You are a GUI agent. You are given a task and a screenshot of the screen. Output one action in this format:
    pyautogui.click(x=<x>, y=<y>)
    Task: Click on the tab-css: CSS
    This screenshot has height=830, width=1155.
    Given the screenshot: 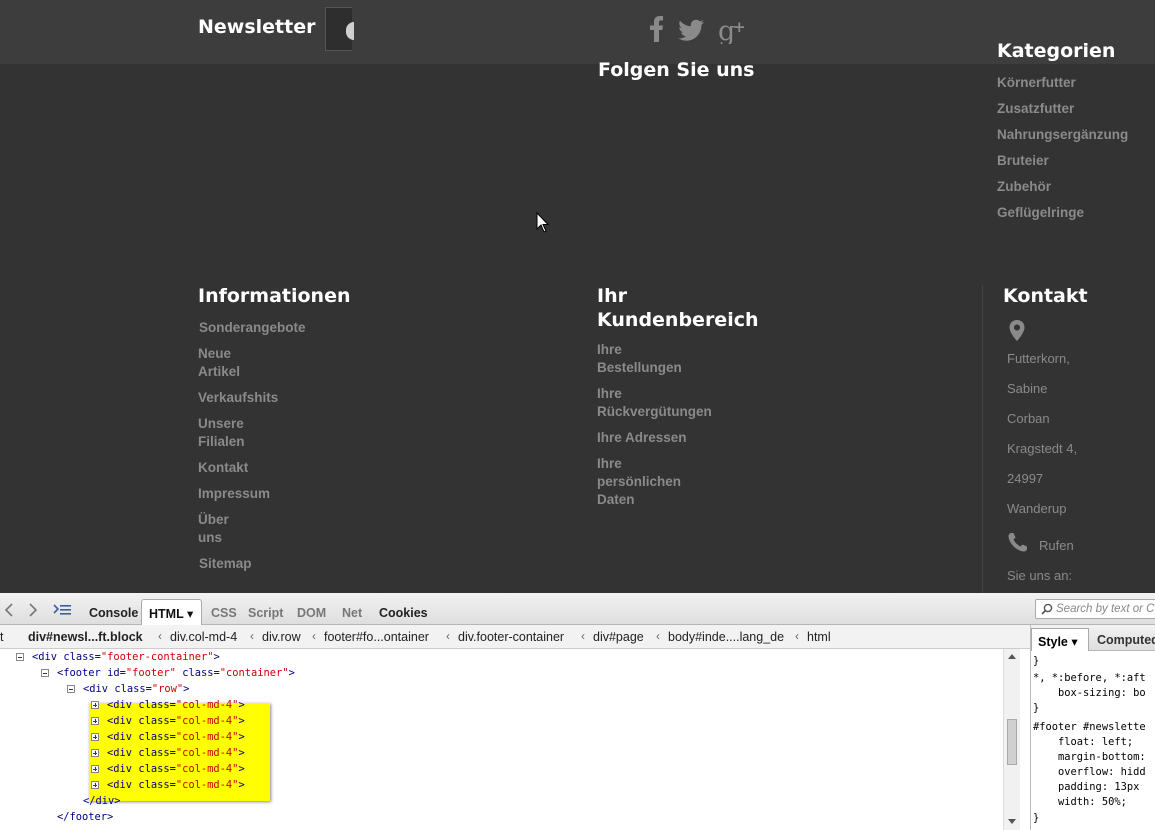 What is the action you would take?
    pyautogui.click(x=224, y=613)
    